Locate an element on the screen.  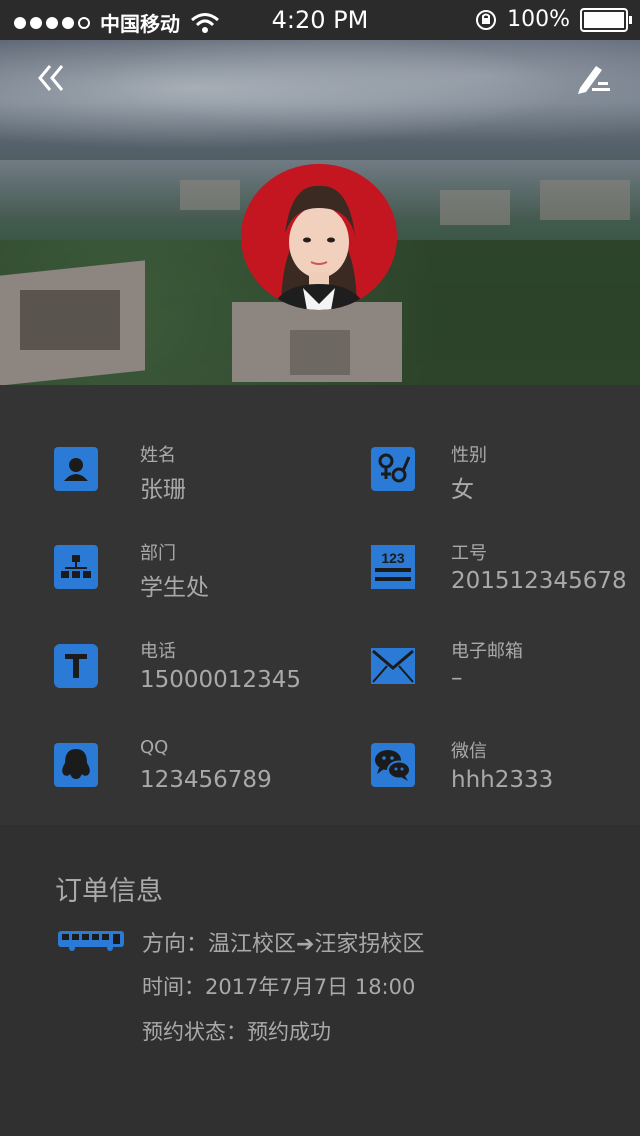
qq-value: 123456789 is located at coordinates (206, 780).